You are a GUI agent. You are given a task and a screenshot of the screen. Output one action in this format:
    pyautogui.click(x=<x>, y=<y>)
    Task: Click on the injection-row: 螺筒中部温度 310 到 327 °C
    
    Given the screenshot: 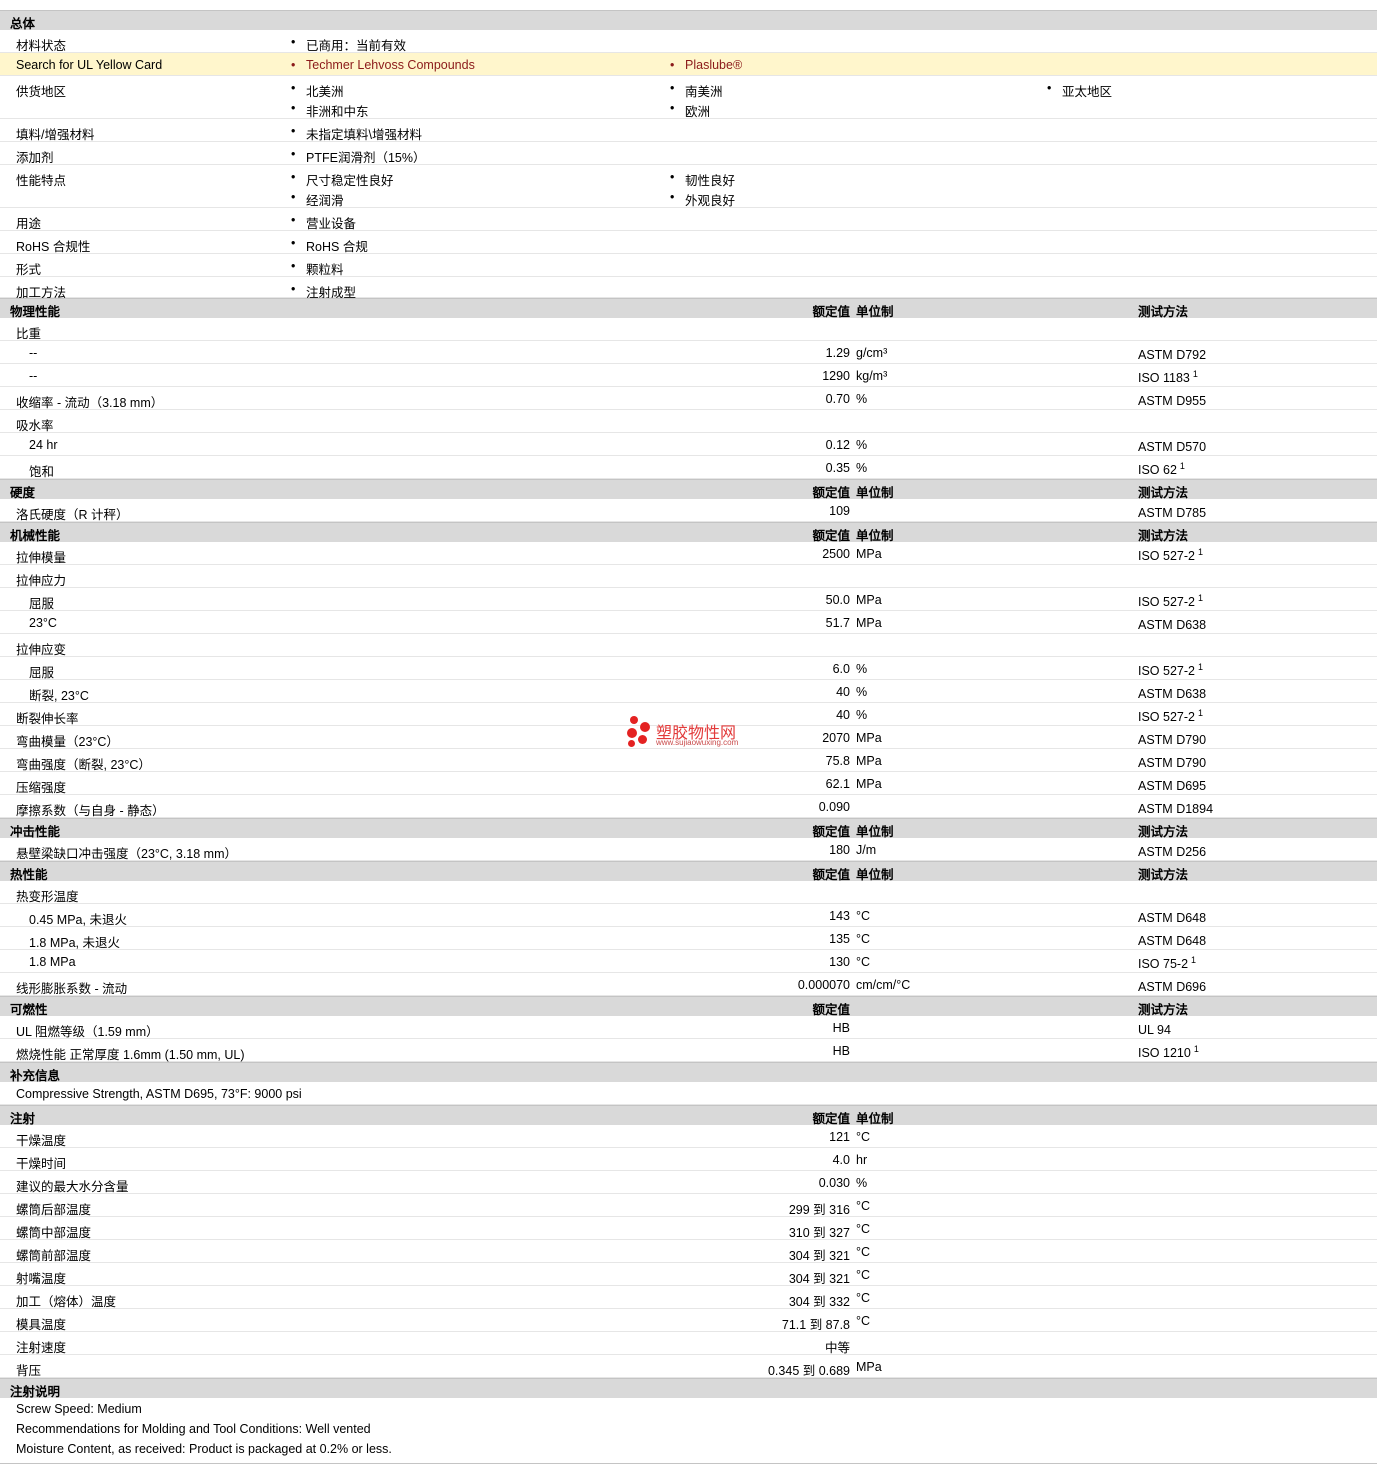 What is the action you would take?
    pyautogui.click(x=688, y=1228)
    